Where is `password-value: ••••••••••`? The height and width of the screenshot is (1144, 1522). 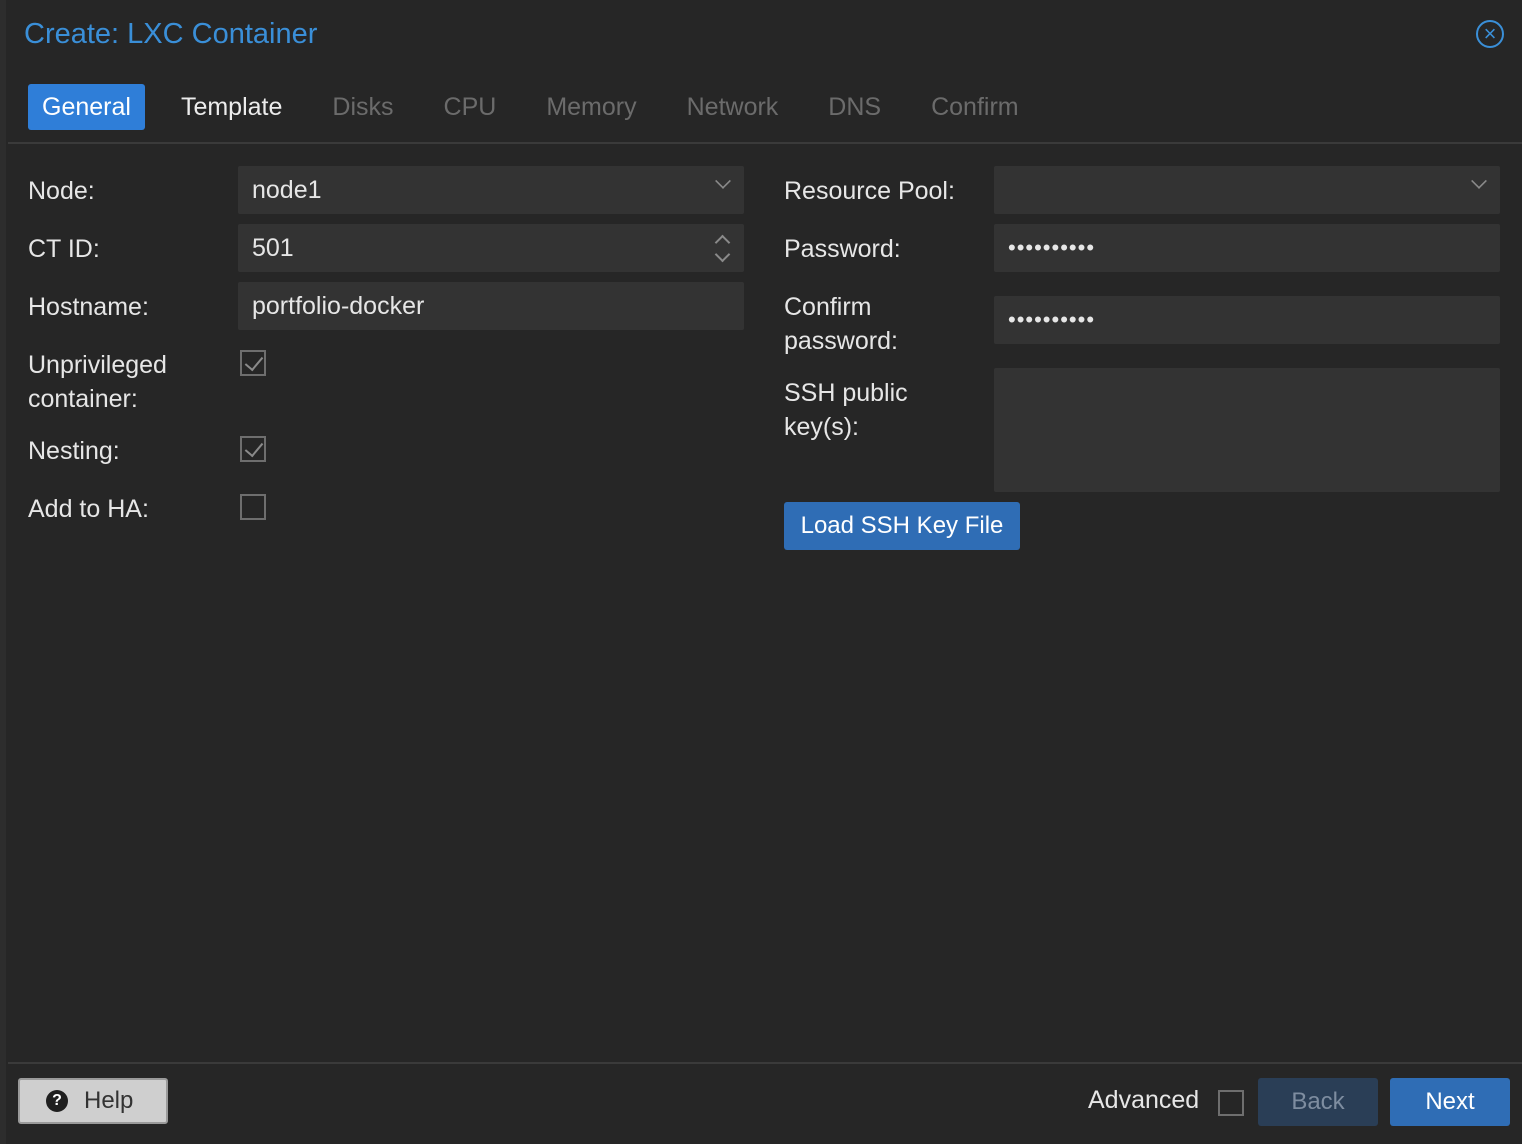
password-value: •••••••••• is located at coordinates (1052, 247).